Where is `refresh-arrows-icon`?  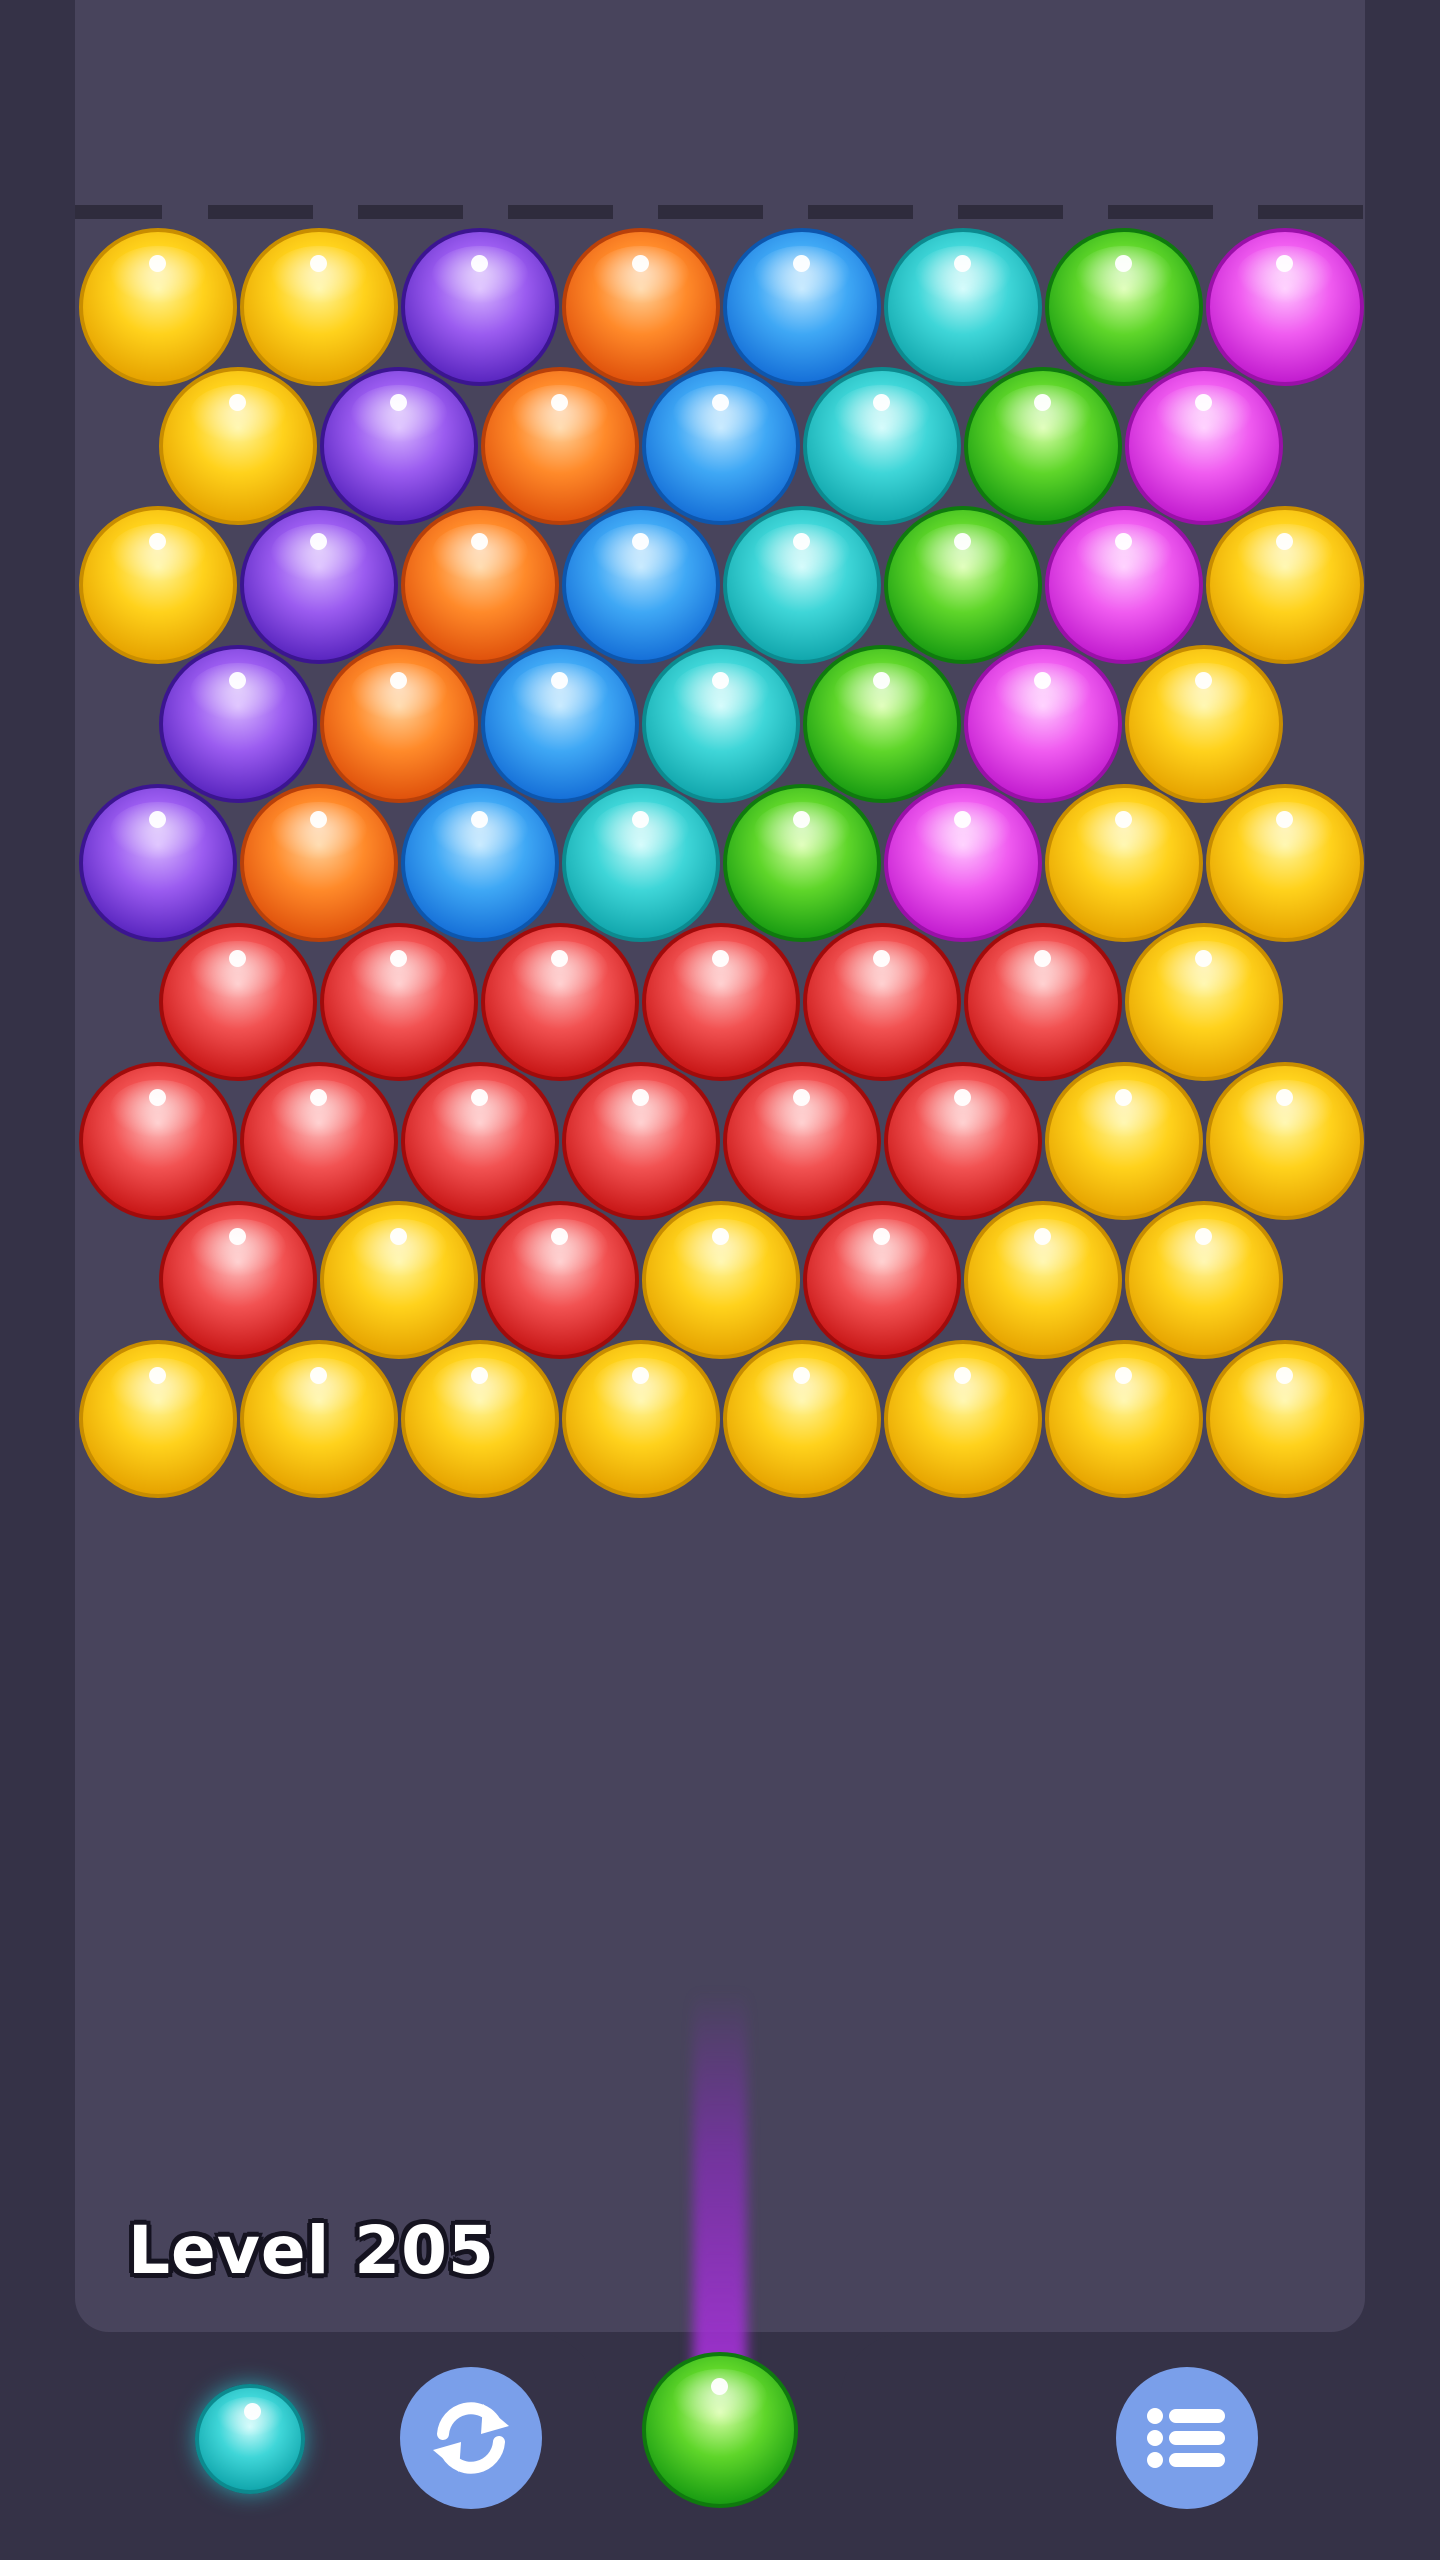 refresh-arrows-icon is located at coordinates (471, 2438).